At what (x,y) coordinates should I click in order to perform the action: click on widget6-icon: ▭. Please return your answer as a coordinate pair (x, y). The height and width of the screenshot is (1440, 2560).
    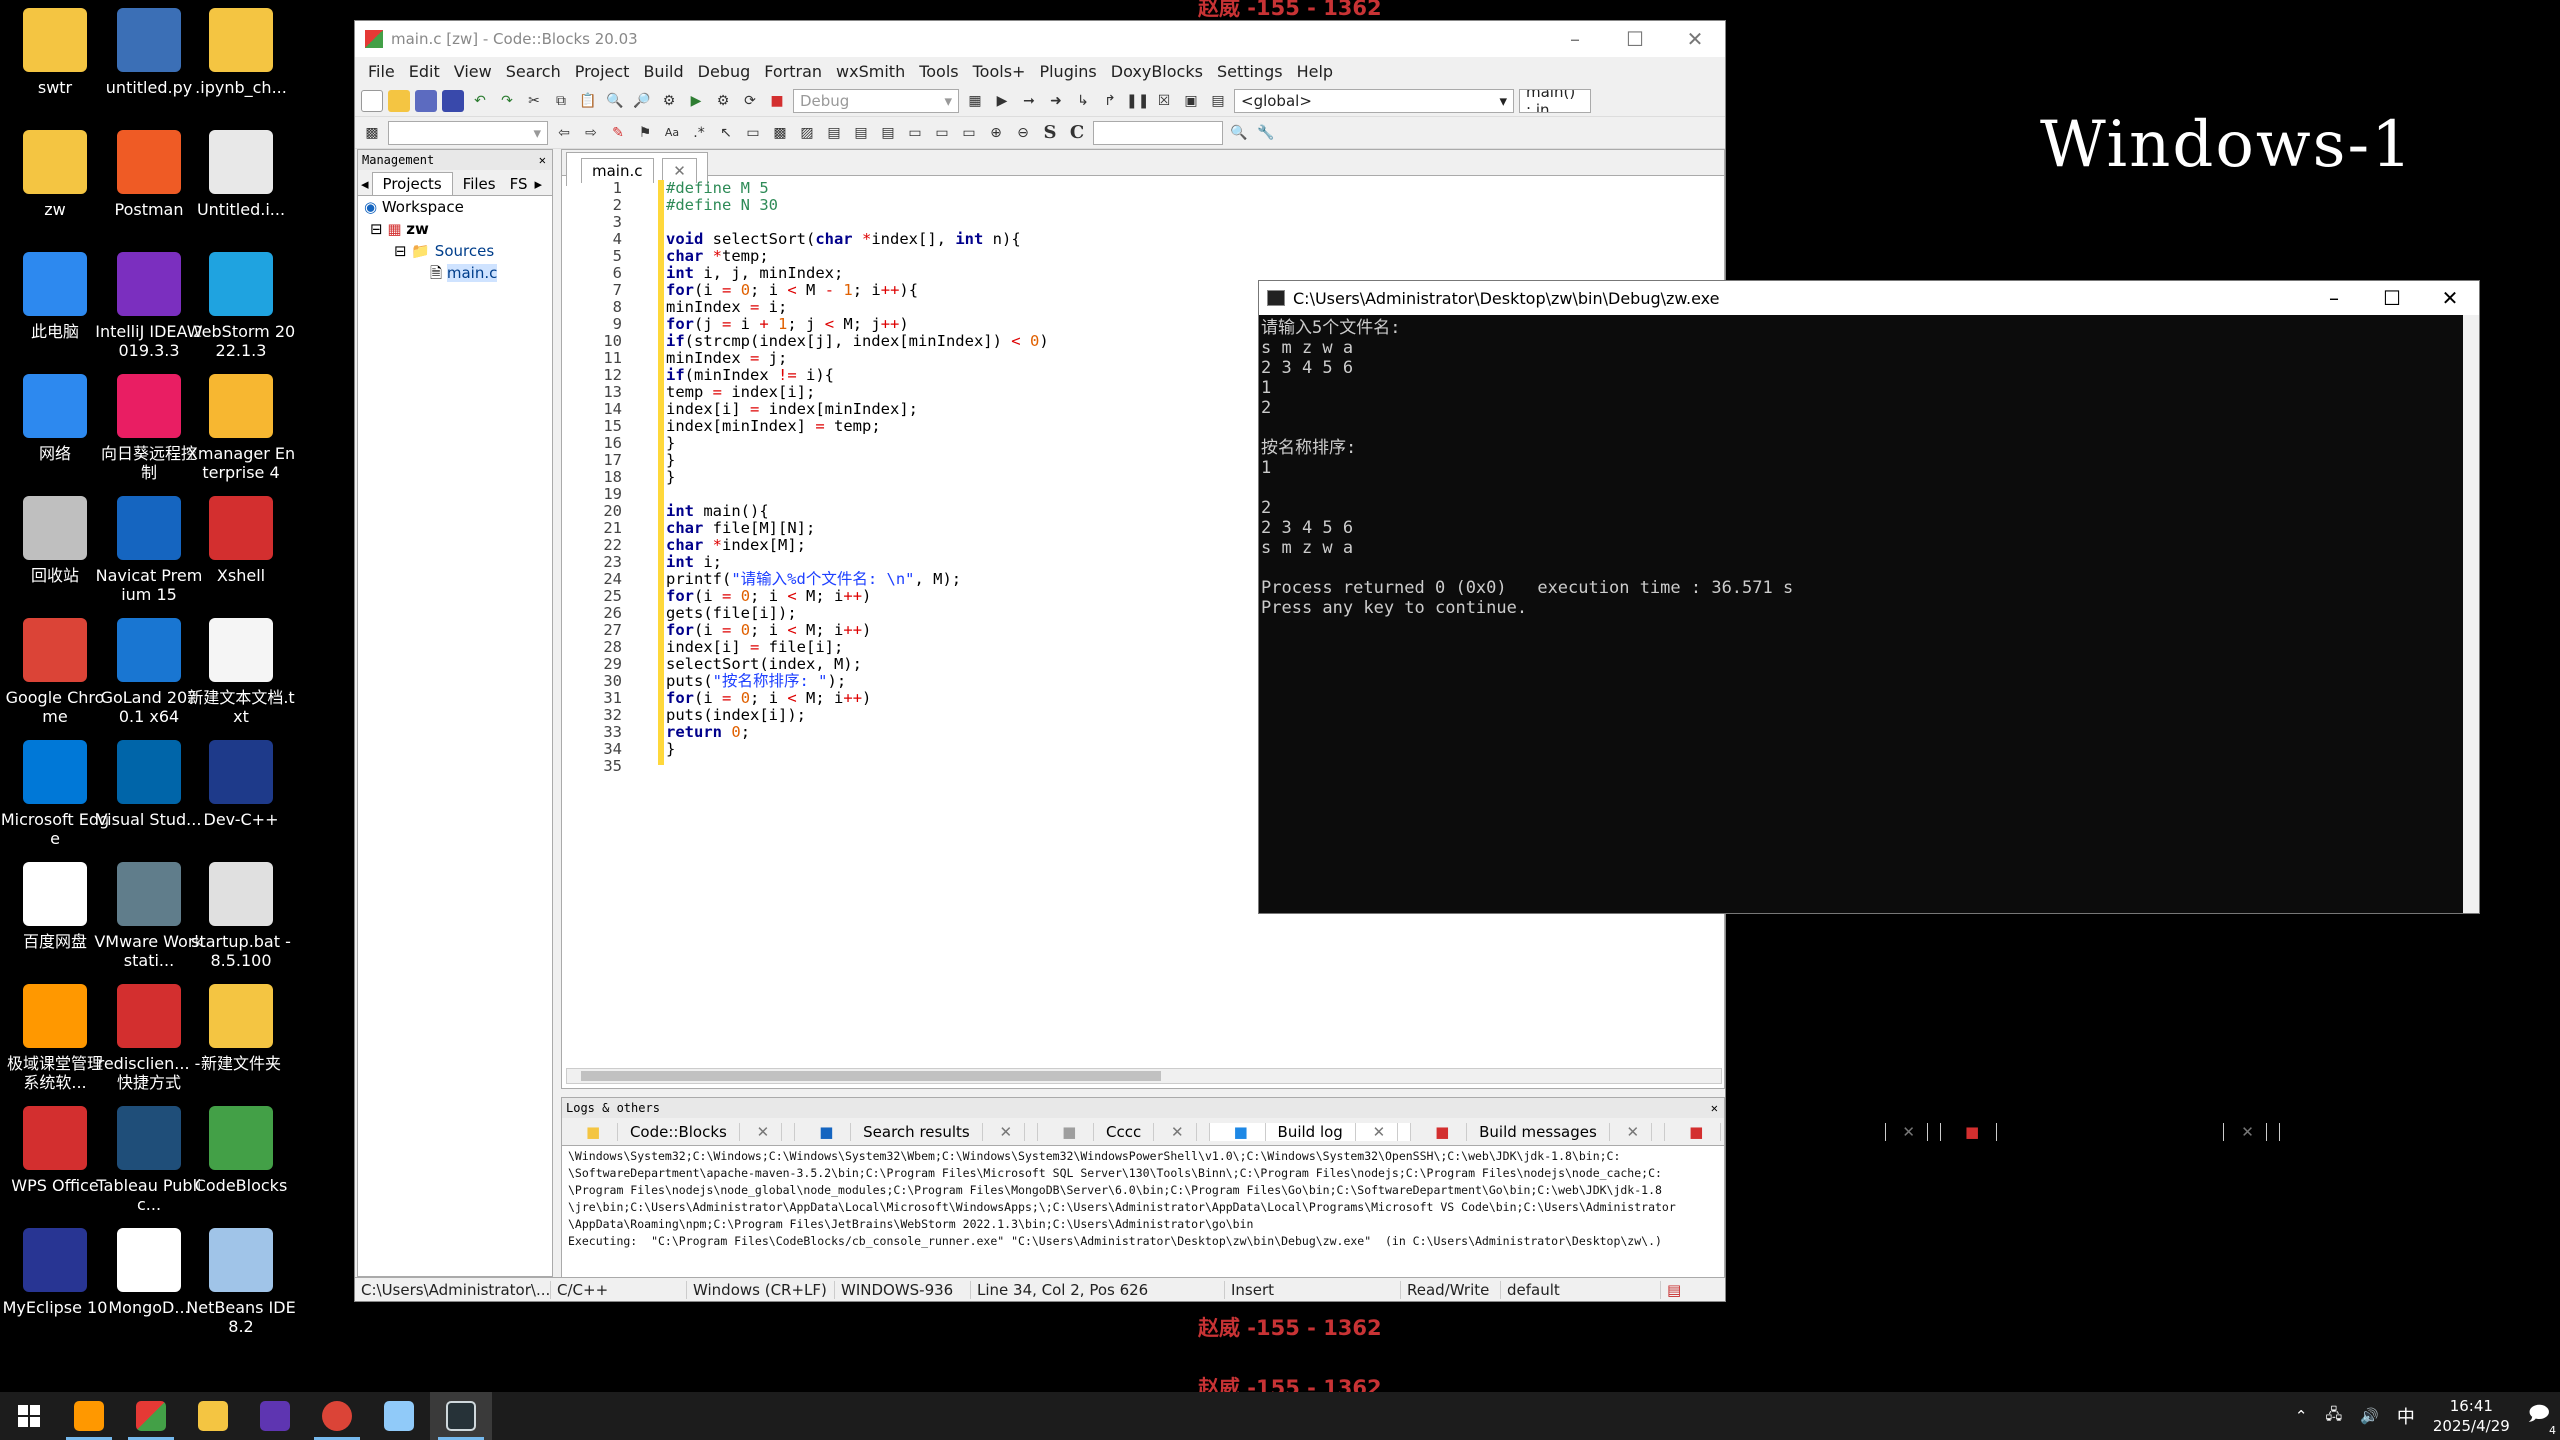
    Looking at the image, I should click on (915, 133).